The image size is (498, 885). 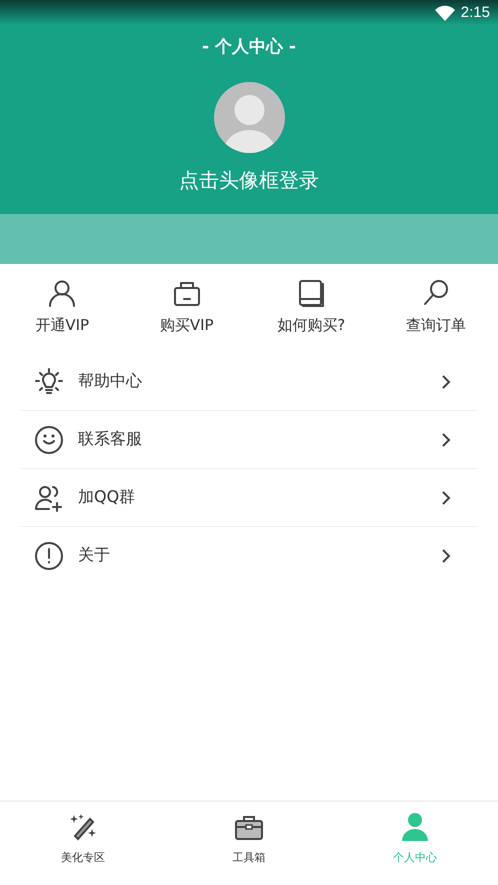 What do you see at coordinates (249, 498) in the screenshot?
I see `menu-item: 加QQ群` at bounding box center [249, 498].